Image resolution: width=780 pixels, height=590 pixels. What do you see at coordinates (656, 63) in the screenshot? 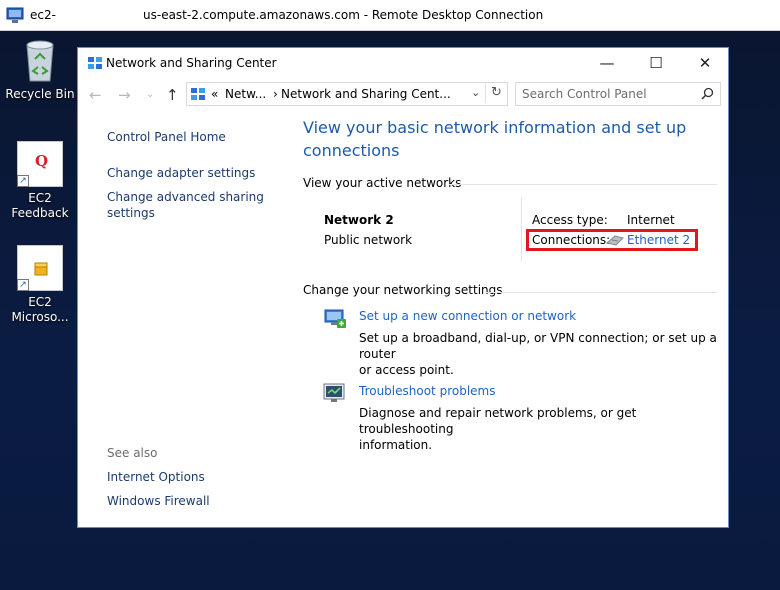
I see `maximize-button: ☐` at bounding box center [656, 63].